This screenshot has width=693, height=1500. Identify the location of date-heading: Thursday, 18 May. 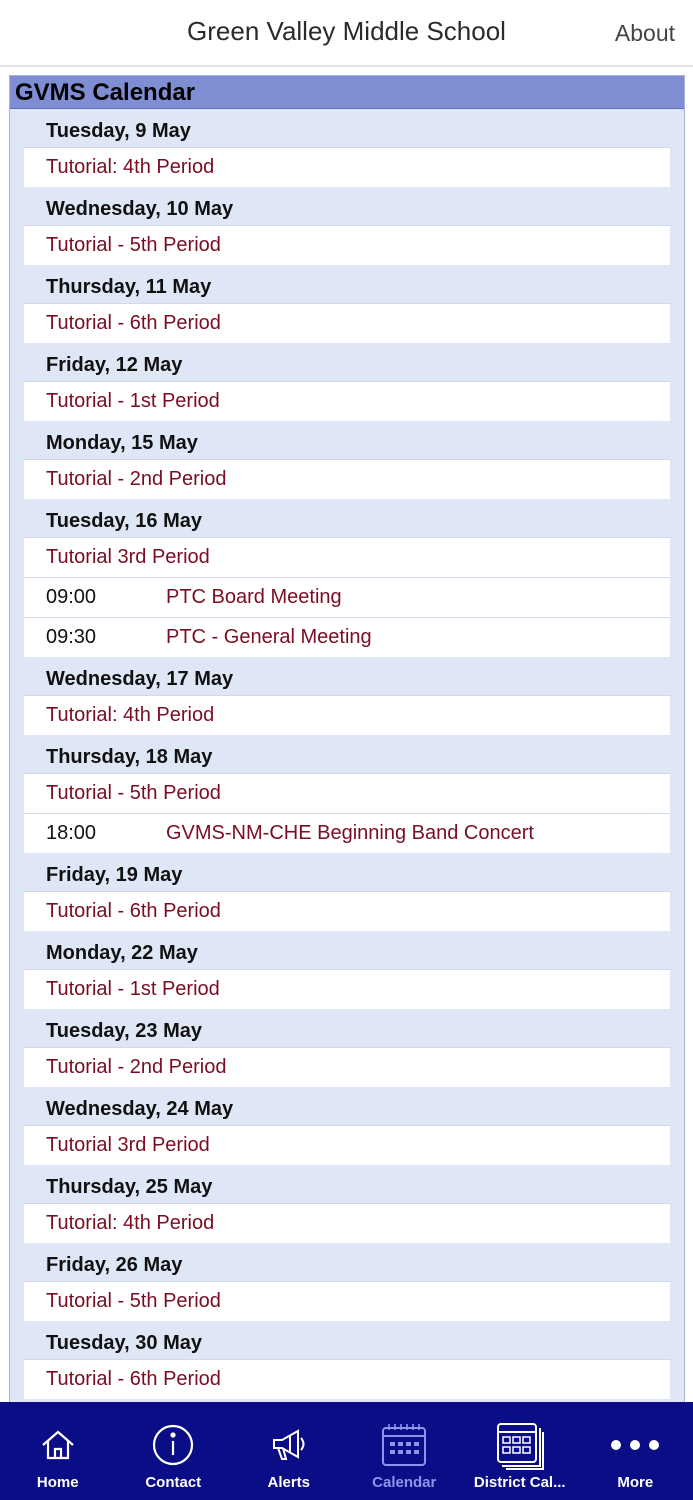
(129, 756).